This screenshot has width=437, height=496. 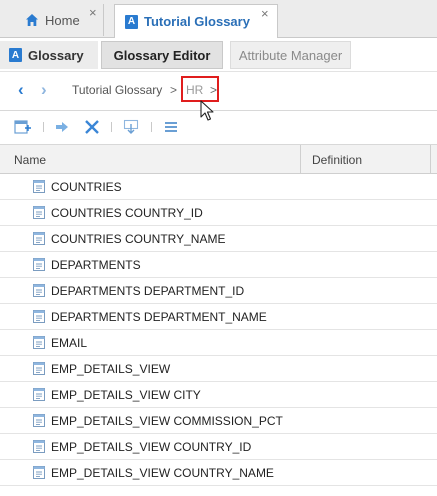 What do you see at coordinates (56, 55) in the screenshot?
I see `tab-glossary-label: Glossary` at bounding box center [56, 55].